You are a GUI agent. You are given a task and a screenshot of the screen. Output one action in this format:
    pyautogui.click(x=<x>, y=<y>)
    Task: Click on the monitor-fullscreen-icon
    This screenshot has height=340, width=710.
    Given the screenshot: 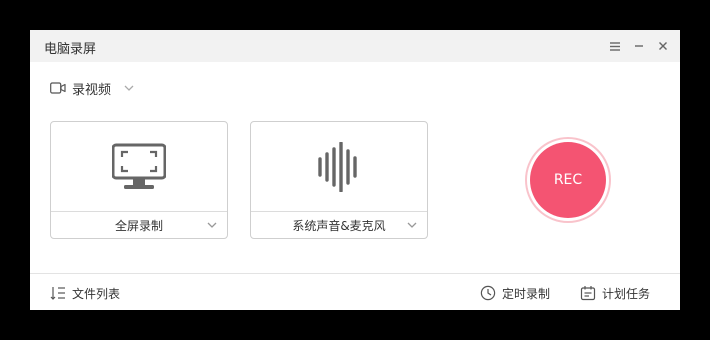 What is the action you would take?
    pyautogui.click(x=139, y=166)
    